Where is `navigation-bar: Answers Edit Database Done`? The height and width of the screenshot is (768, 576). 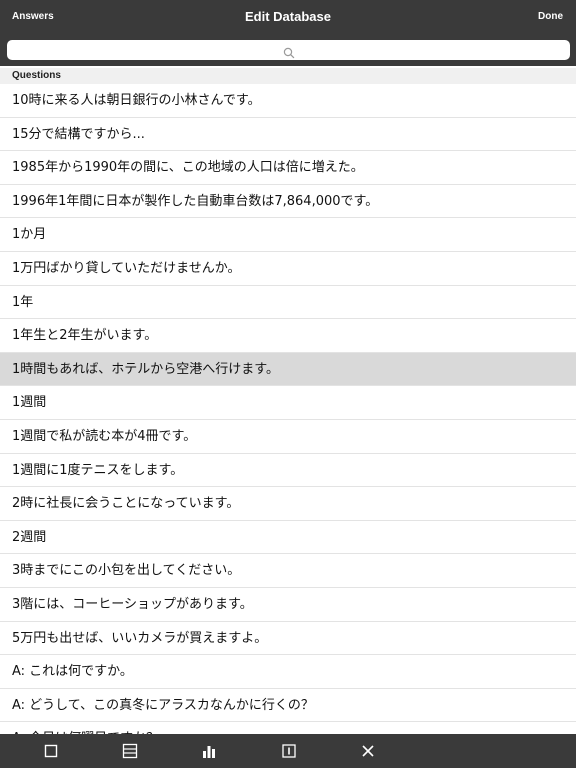
navigation-bar: Answers Edit Database Done is located at coordinates (288, 17).